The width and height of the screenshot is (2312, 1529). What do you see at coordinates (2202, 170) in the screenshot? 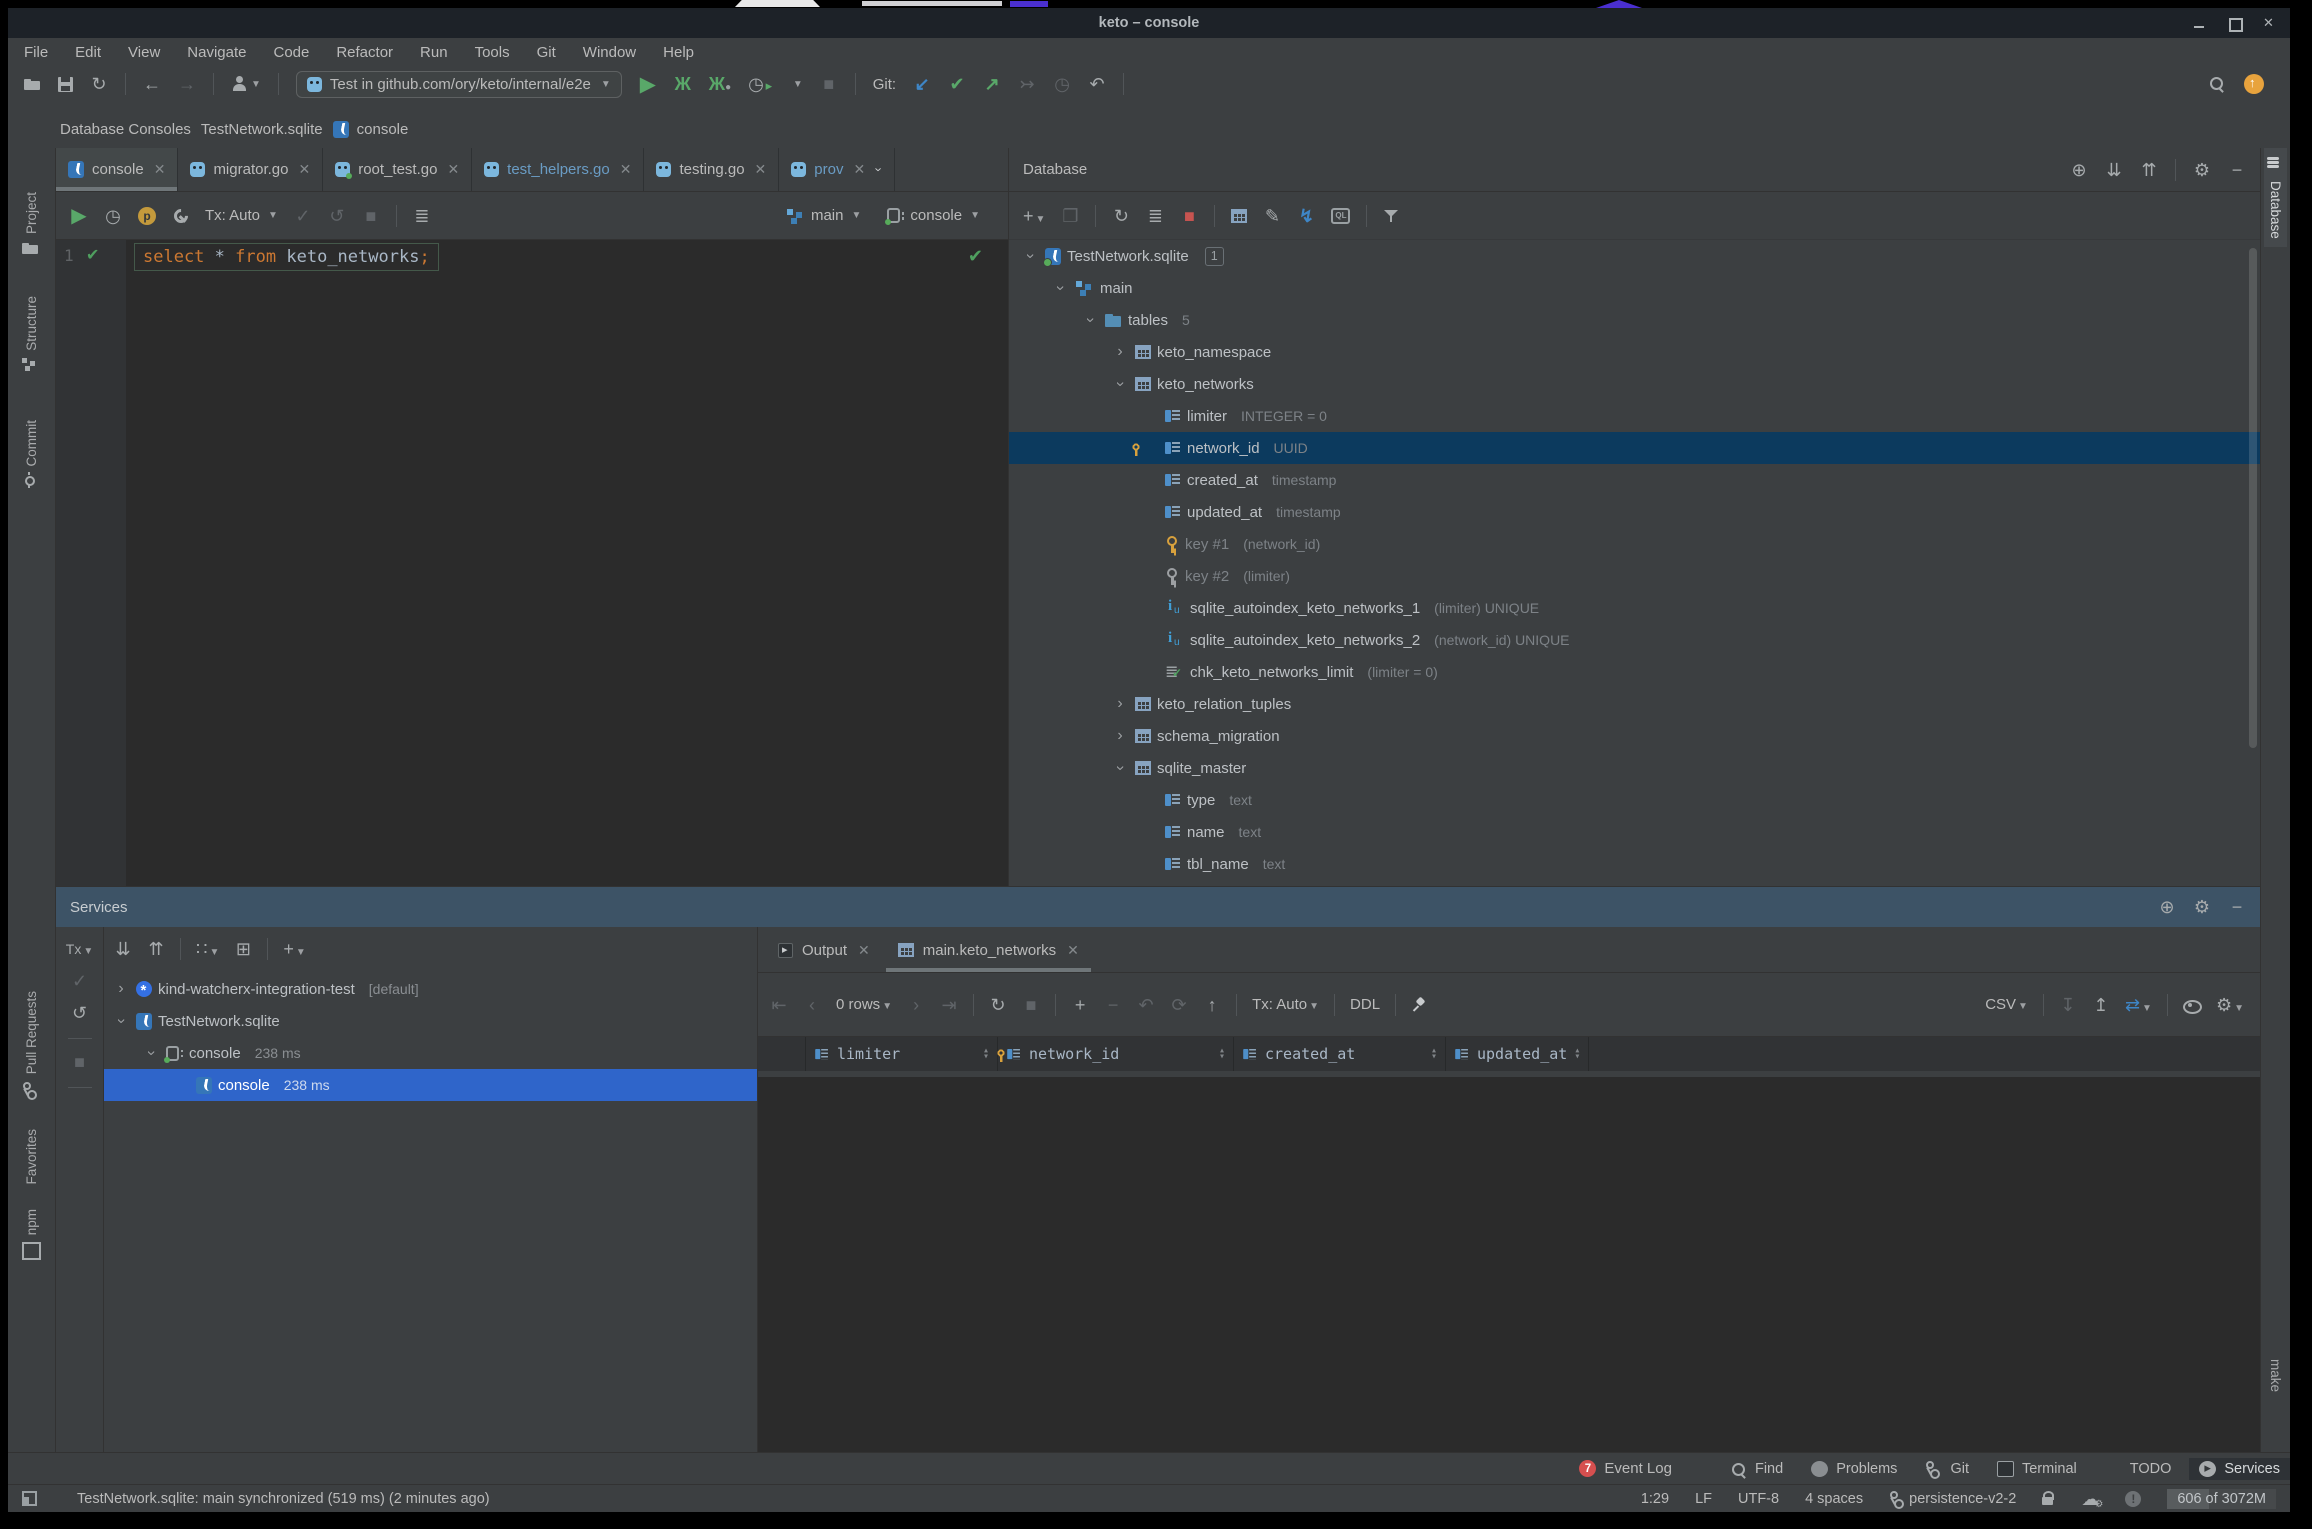
I see `gear-icon: ⚙` at bounding box center [2202, 170].